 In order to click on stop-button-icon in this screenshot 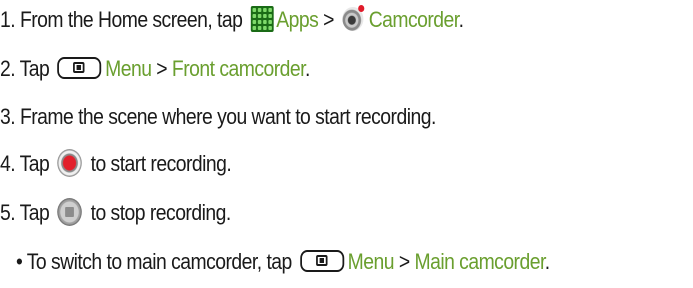, I will do `click(70, 212)`.